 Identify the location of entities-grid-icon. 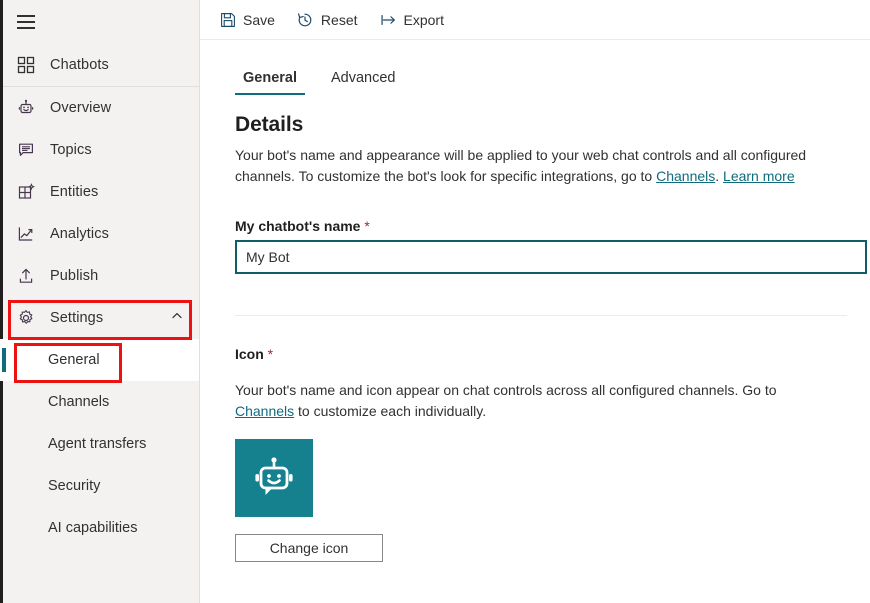
(26, 192).